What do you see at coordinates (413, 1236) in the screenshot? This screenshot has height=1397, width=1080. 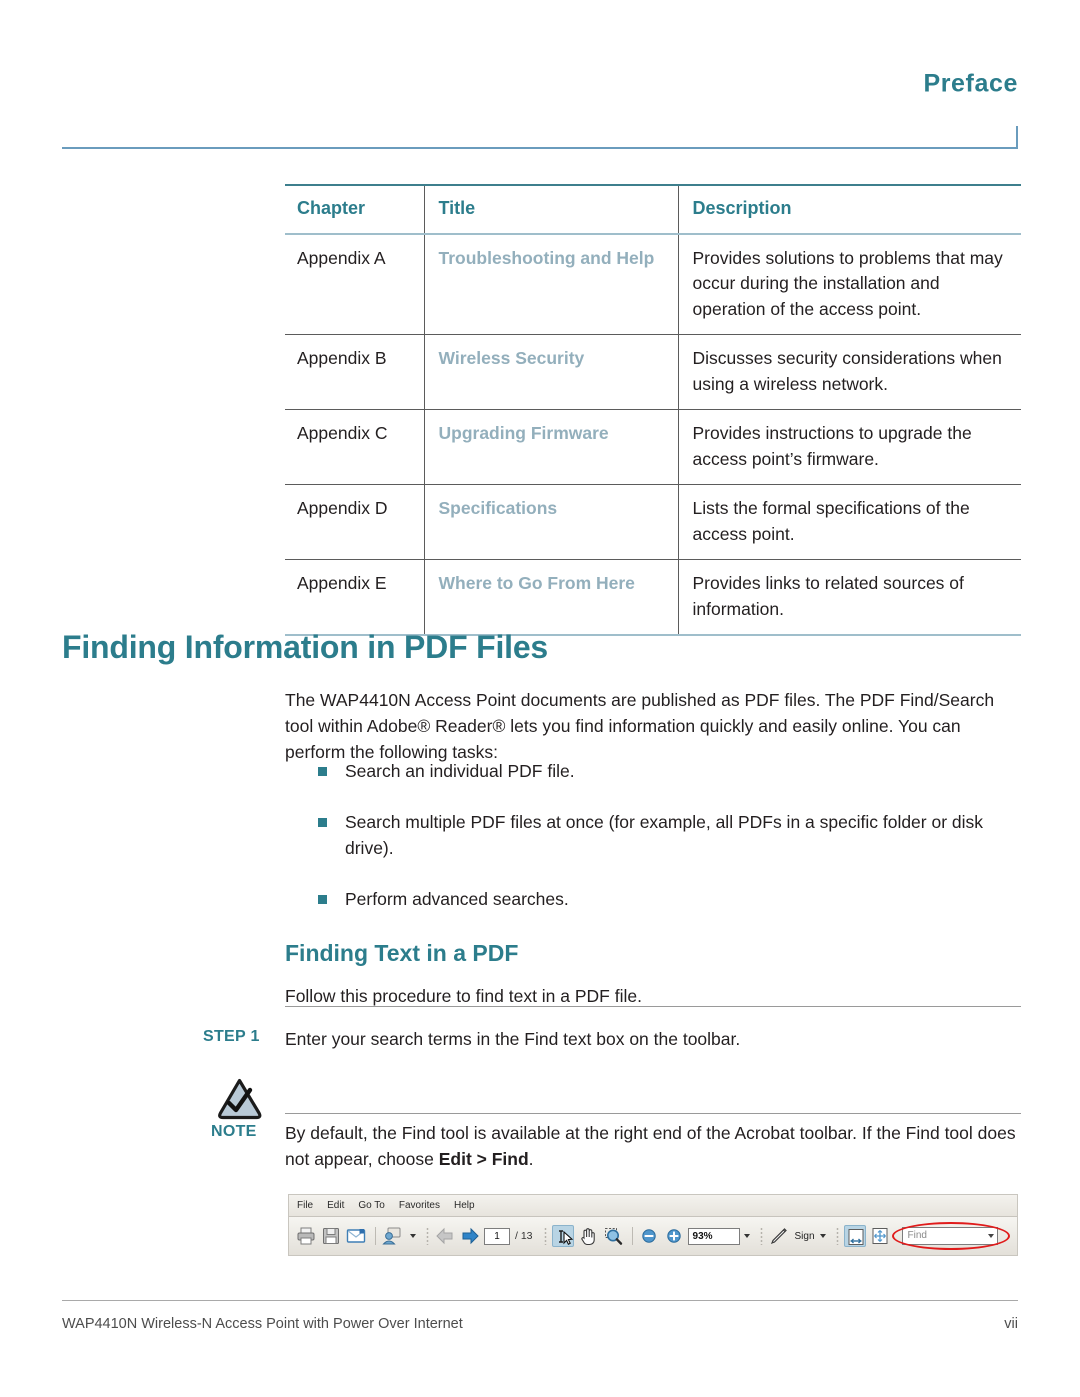 I see `share-dropdown-caret-icon` at bounding box center [413, 1236].